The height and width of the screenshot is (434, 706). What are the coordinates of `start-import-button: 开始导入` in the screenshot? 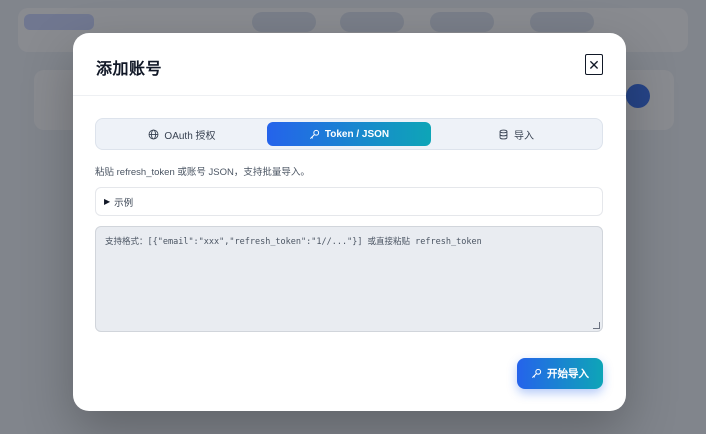 It's located at (560, 373).